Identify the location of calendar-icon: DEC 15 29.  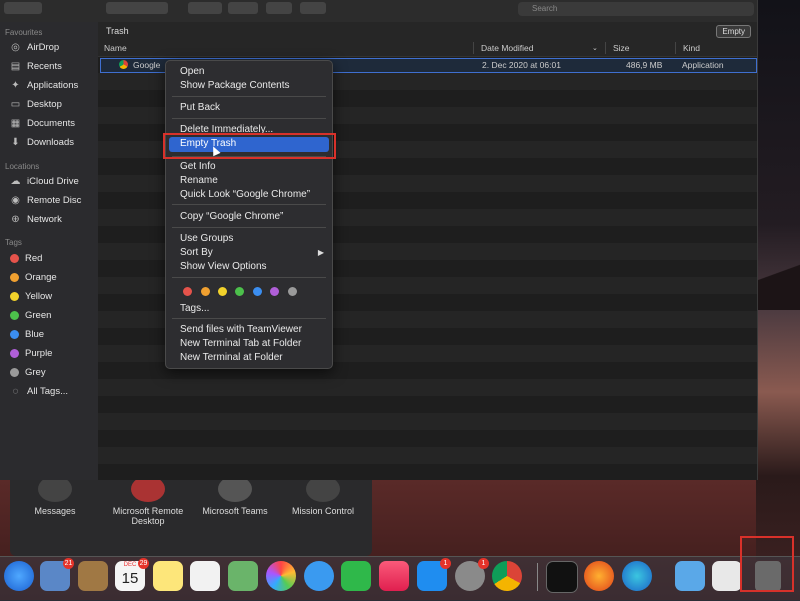
(132, 574).